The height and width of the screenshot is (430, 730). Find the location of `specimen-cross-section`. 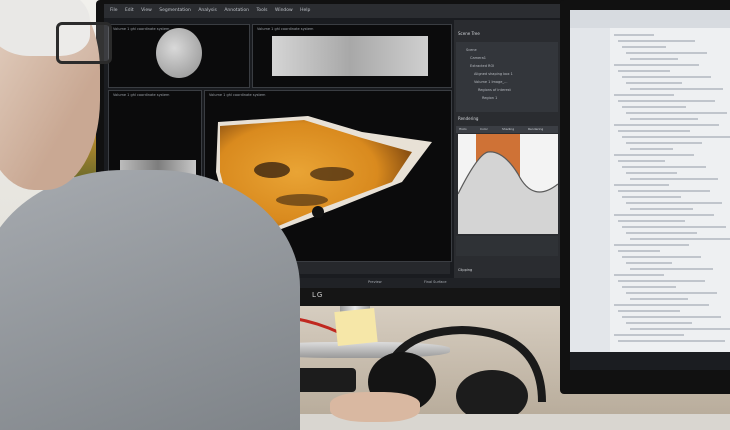

specimen-cross-section is located at coordinates (179, 53).